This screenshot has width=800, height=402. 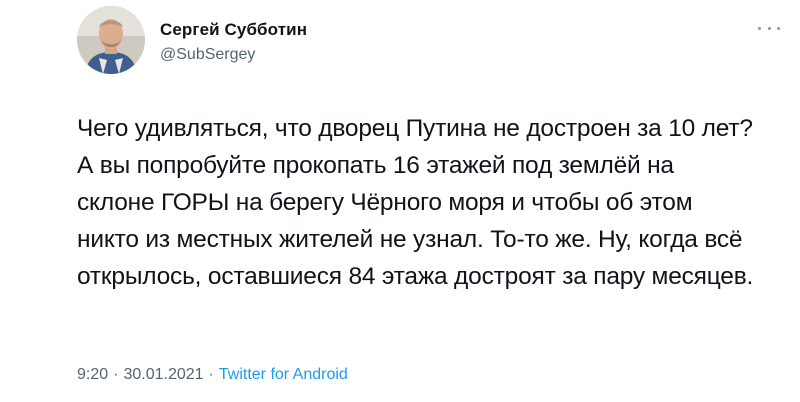 I want to click on author-handle: @SubSergey, so click(x=207, y=55).